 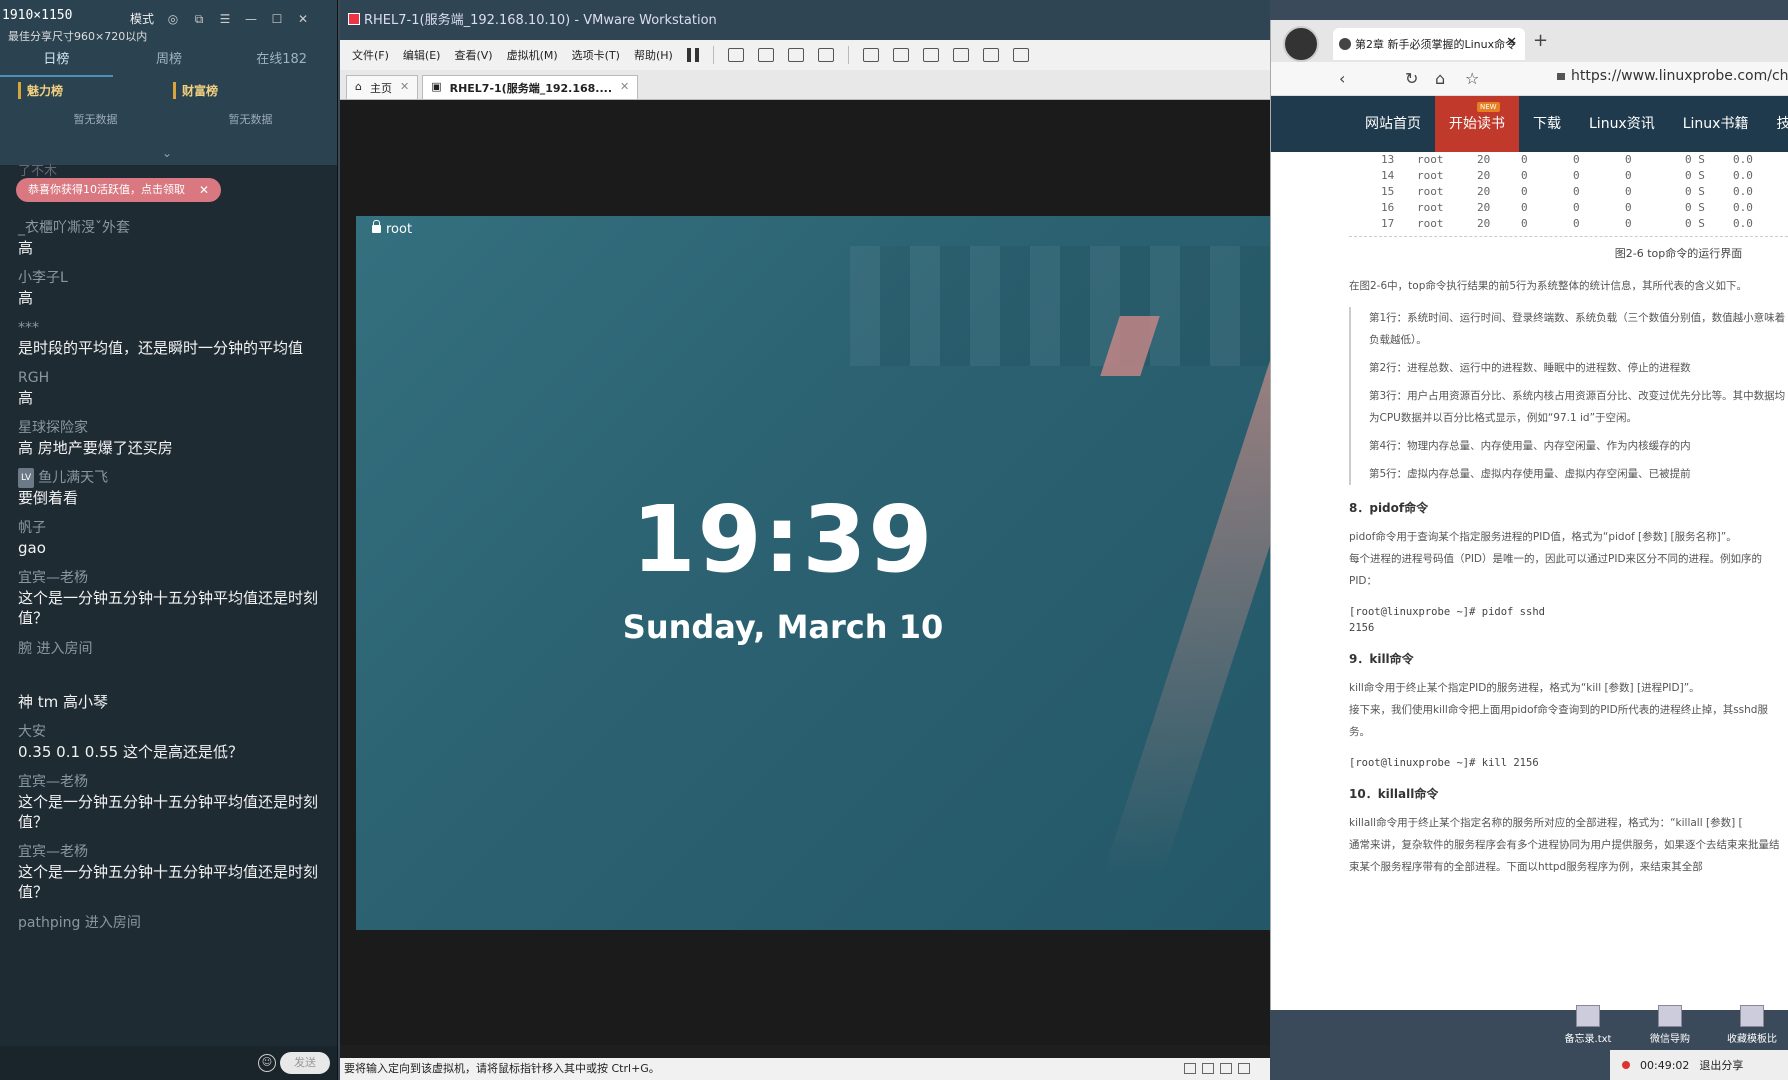 What do you see at coordinates (225, 19) in the screenshot?
I see `menu-icon: ☰` at bounding box center [225, 19].